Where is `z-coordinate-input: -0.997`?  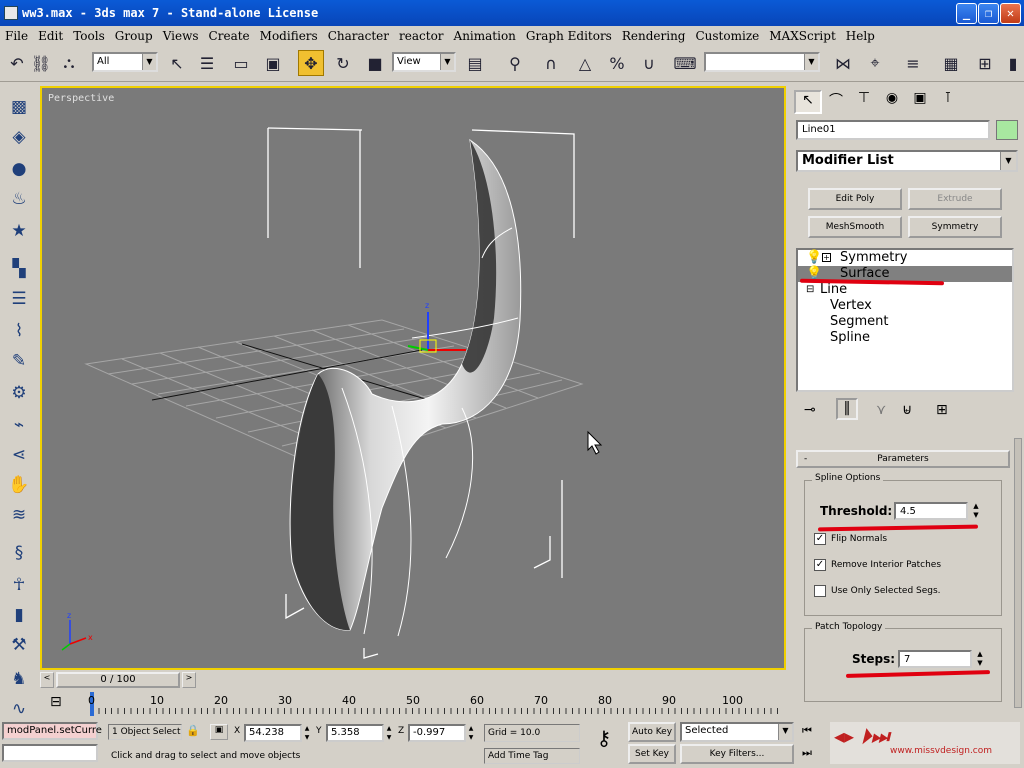
z-coordinate-input: -0.997 is located at coordinates (437, 733).